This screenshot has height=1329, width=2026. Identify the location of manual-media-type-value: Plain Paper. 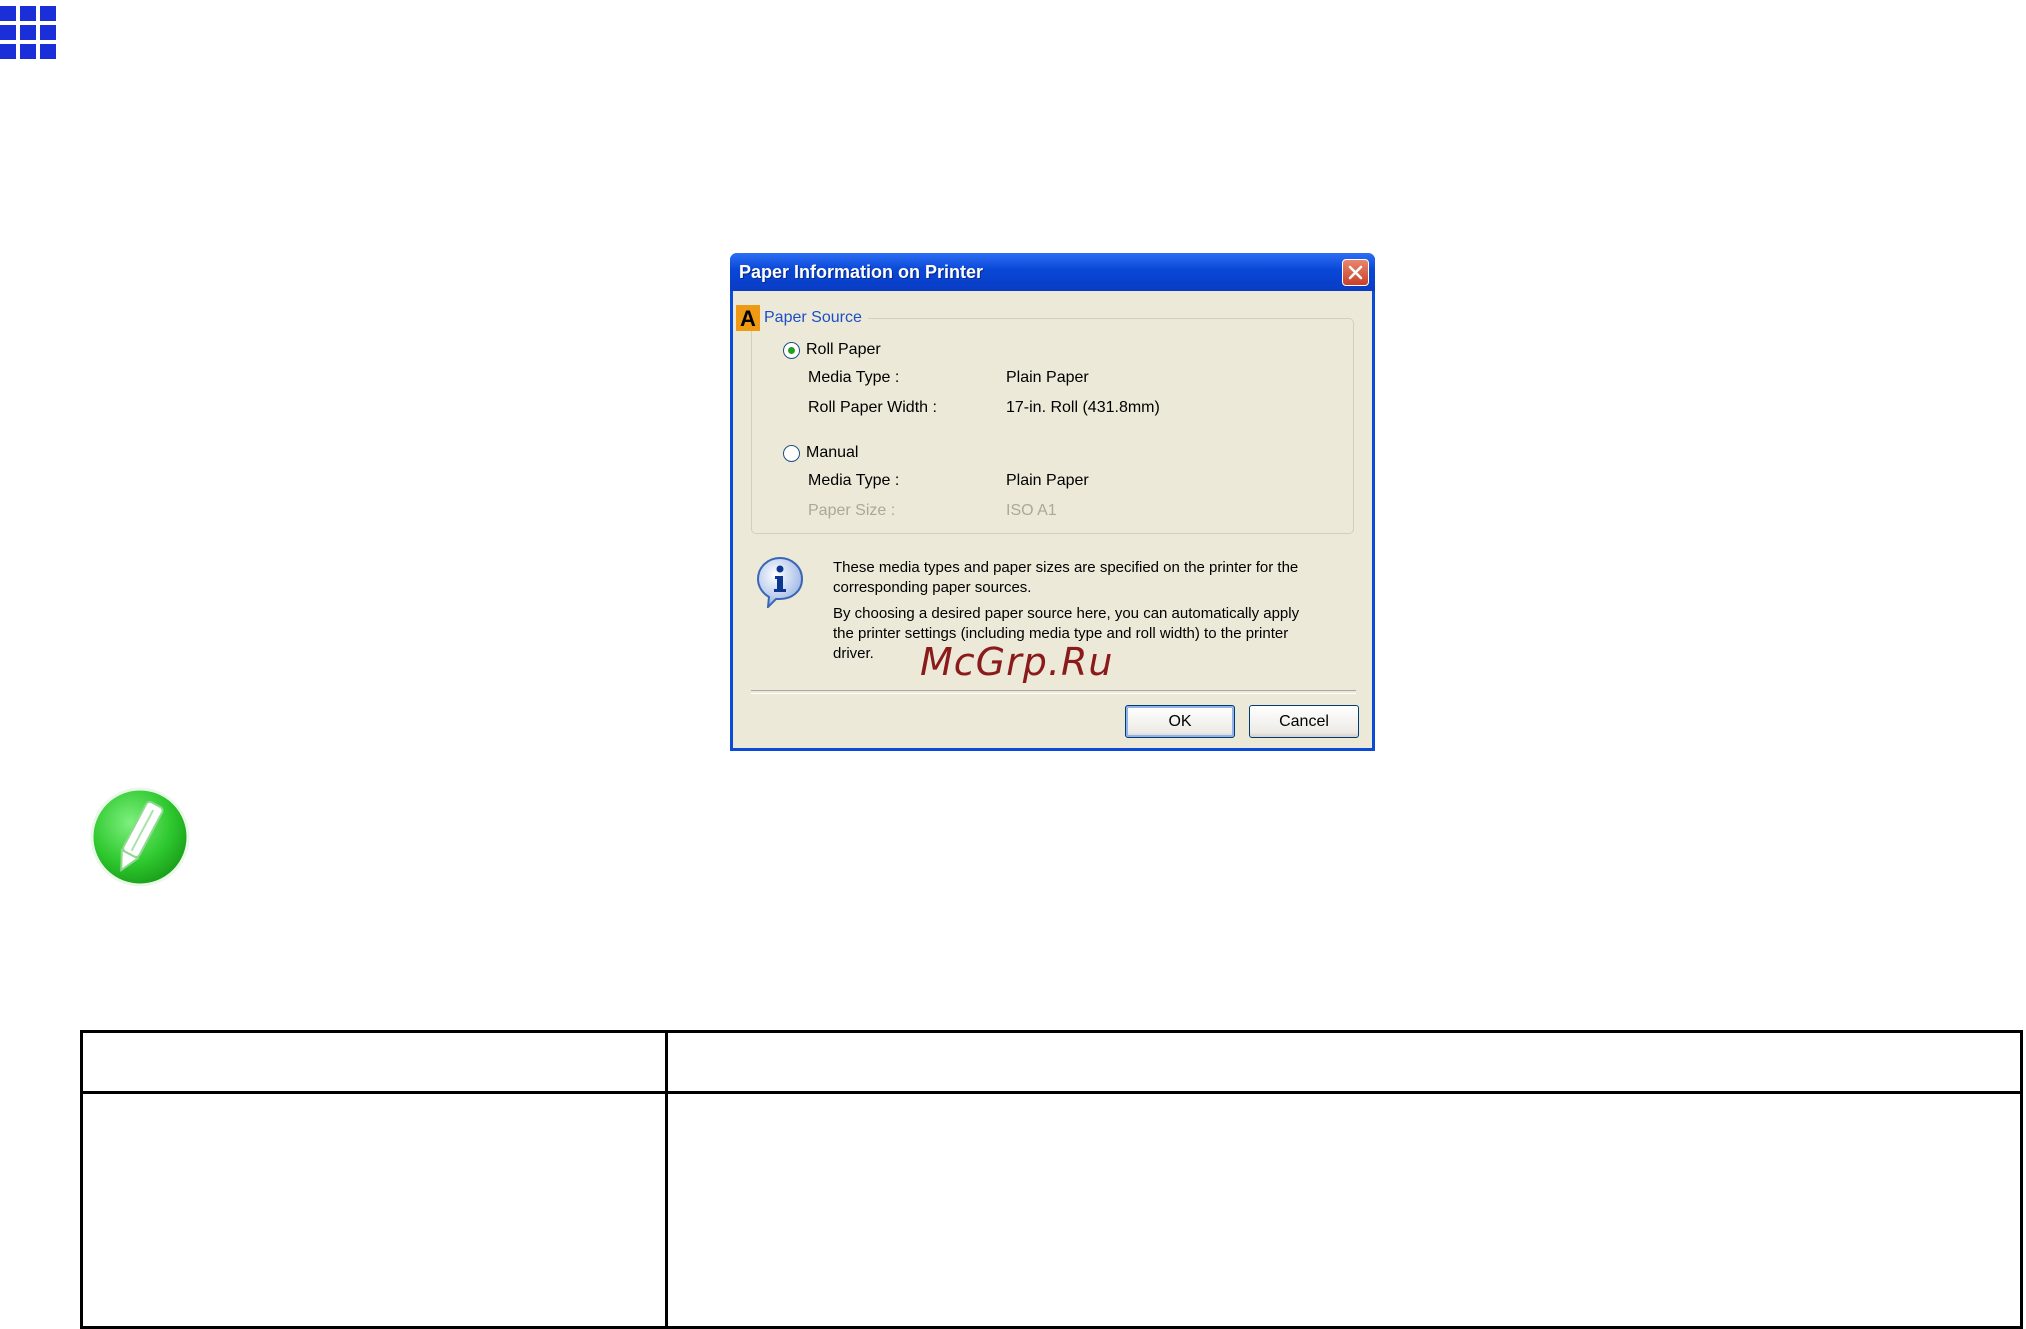
(1047, 480).